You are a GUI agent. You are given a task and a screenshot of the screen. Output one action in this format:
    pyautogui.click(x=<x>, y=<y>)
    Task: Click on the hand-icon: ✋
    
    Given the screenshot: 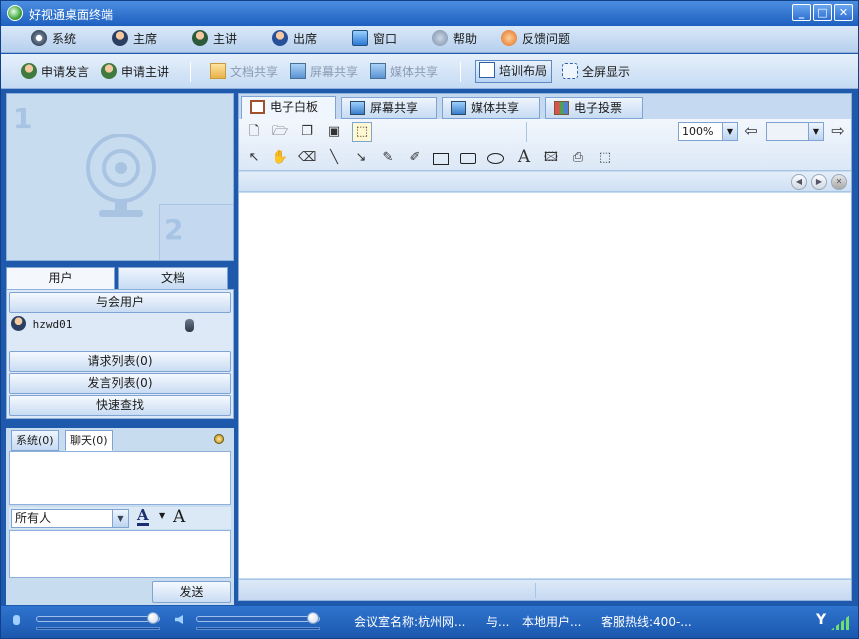 What is the action you would take?
    pyautogui.click(x=280, y=158)
    